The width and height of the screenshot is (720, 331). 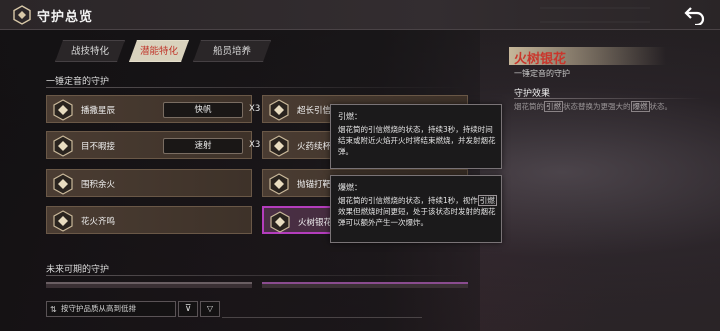 I want to click on tooltip-title: 爆燃：, so click(x=350, y=187).